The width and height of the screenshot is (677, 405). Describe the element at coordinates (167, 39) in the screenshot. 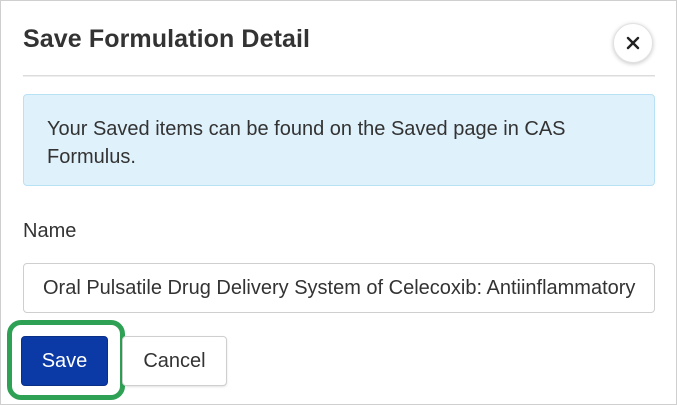

I see `dialog-title: Save Formulation Detail` at that location.